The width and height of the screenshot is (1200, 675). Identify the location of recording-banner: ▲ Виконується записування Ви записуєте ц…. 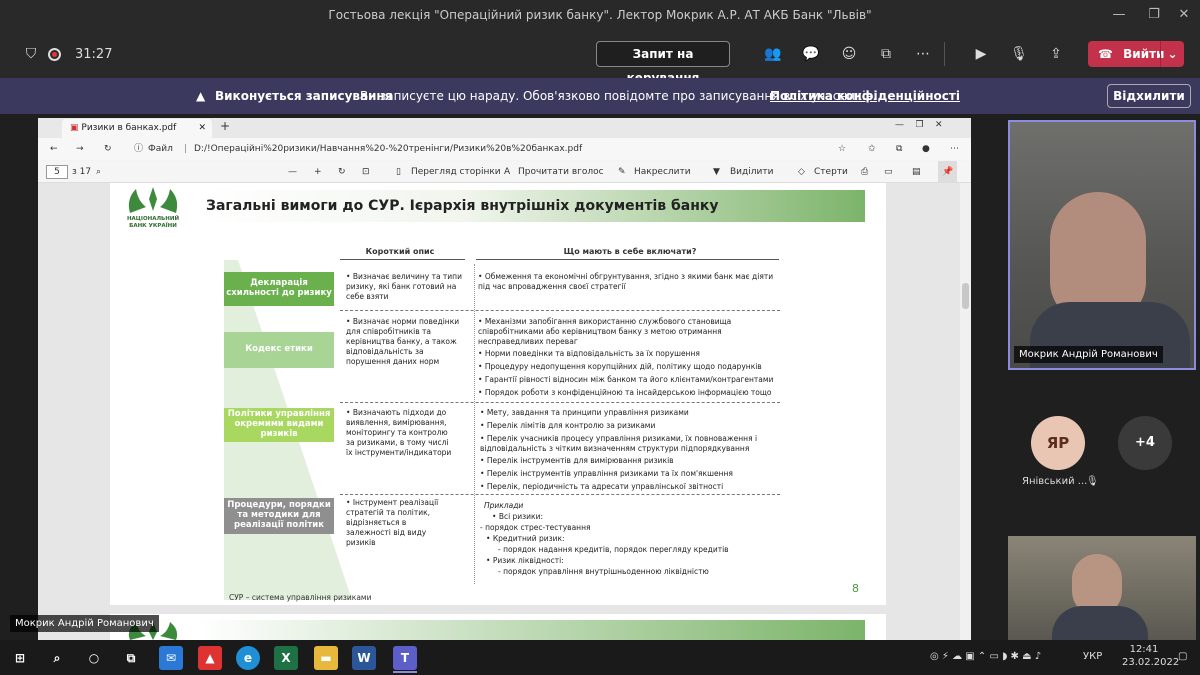
(600, 96).